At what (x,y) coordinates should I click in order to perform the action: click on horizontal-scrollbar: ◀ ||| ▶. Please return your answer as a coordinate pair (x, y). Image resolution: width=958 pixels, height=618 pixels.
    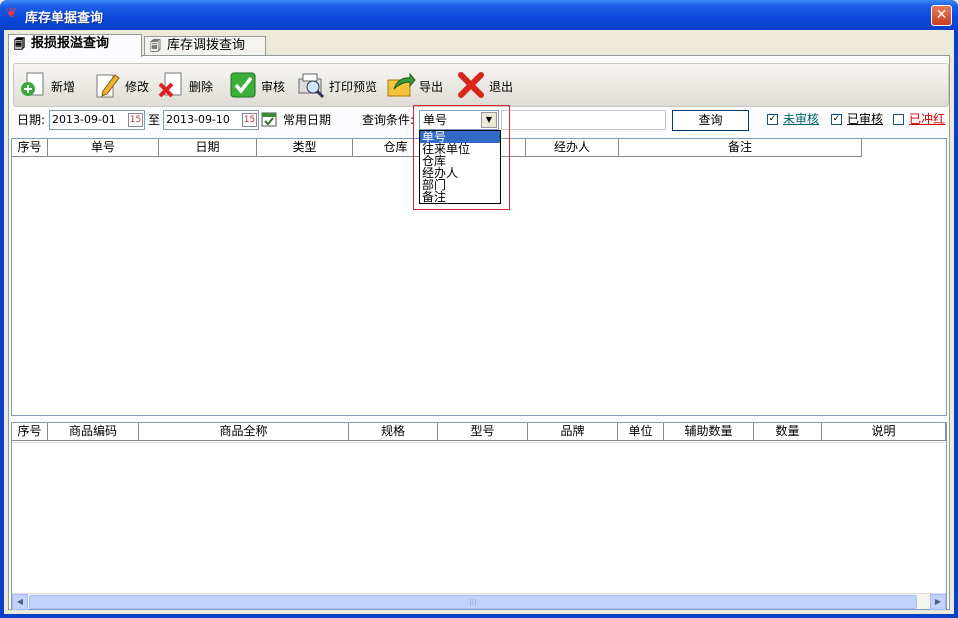
    Looking at the image, I should click on (479, 601).